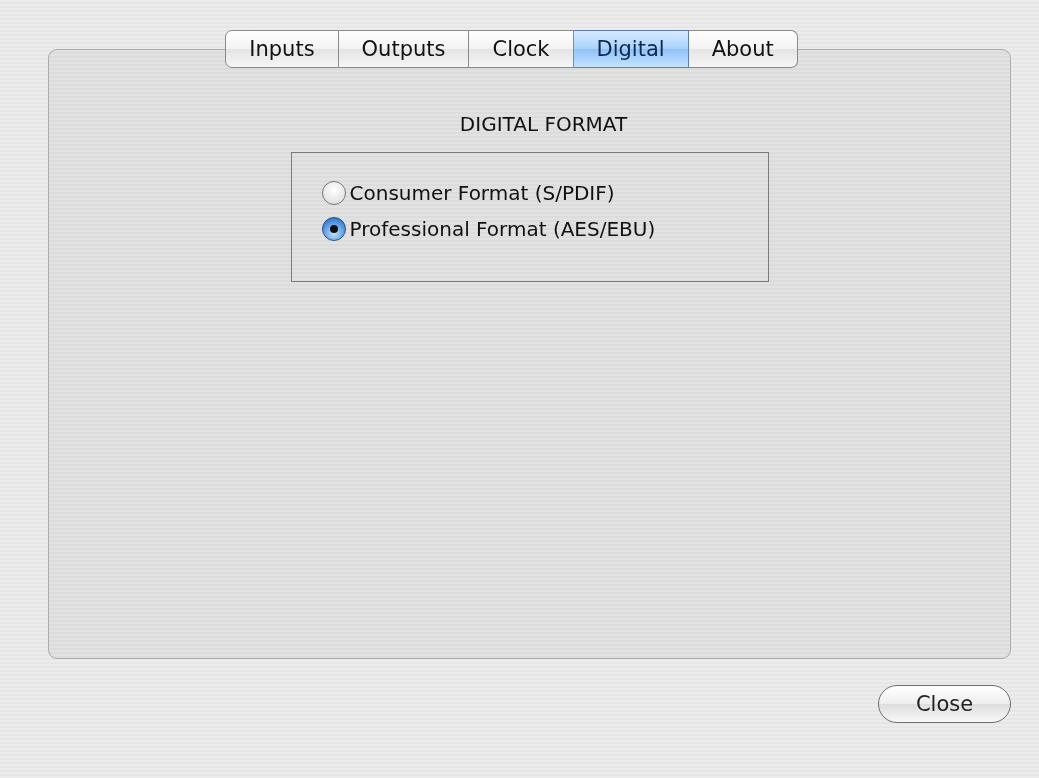 Image resolution: width=1039 pixels, height=778 pixels. What do you see at coordinates (404, 49) in the screenshot?
I see `tab: Outputs` at bounding box center [404, 49].